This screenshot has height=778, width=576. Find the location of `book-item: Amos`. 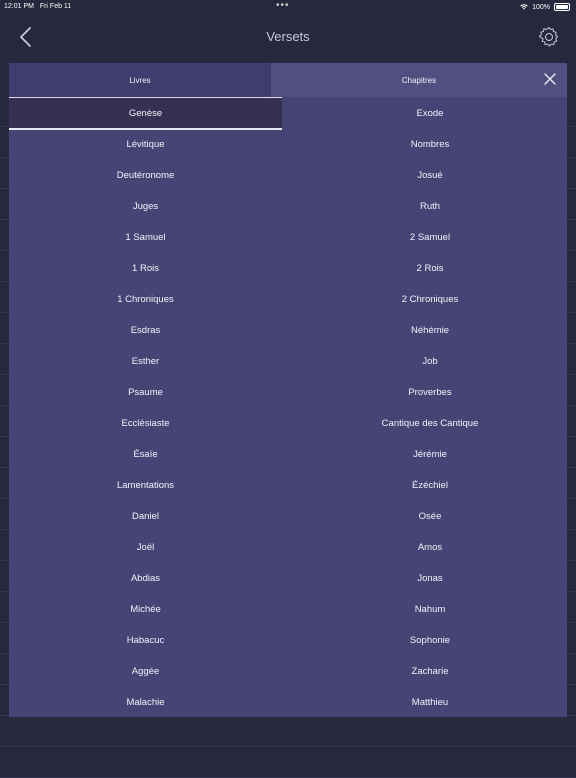

book-item: Amos is located at coordinates (430, 547).